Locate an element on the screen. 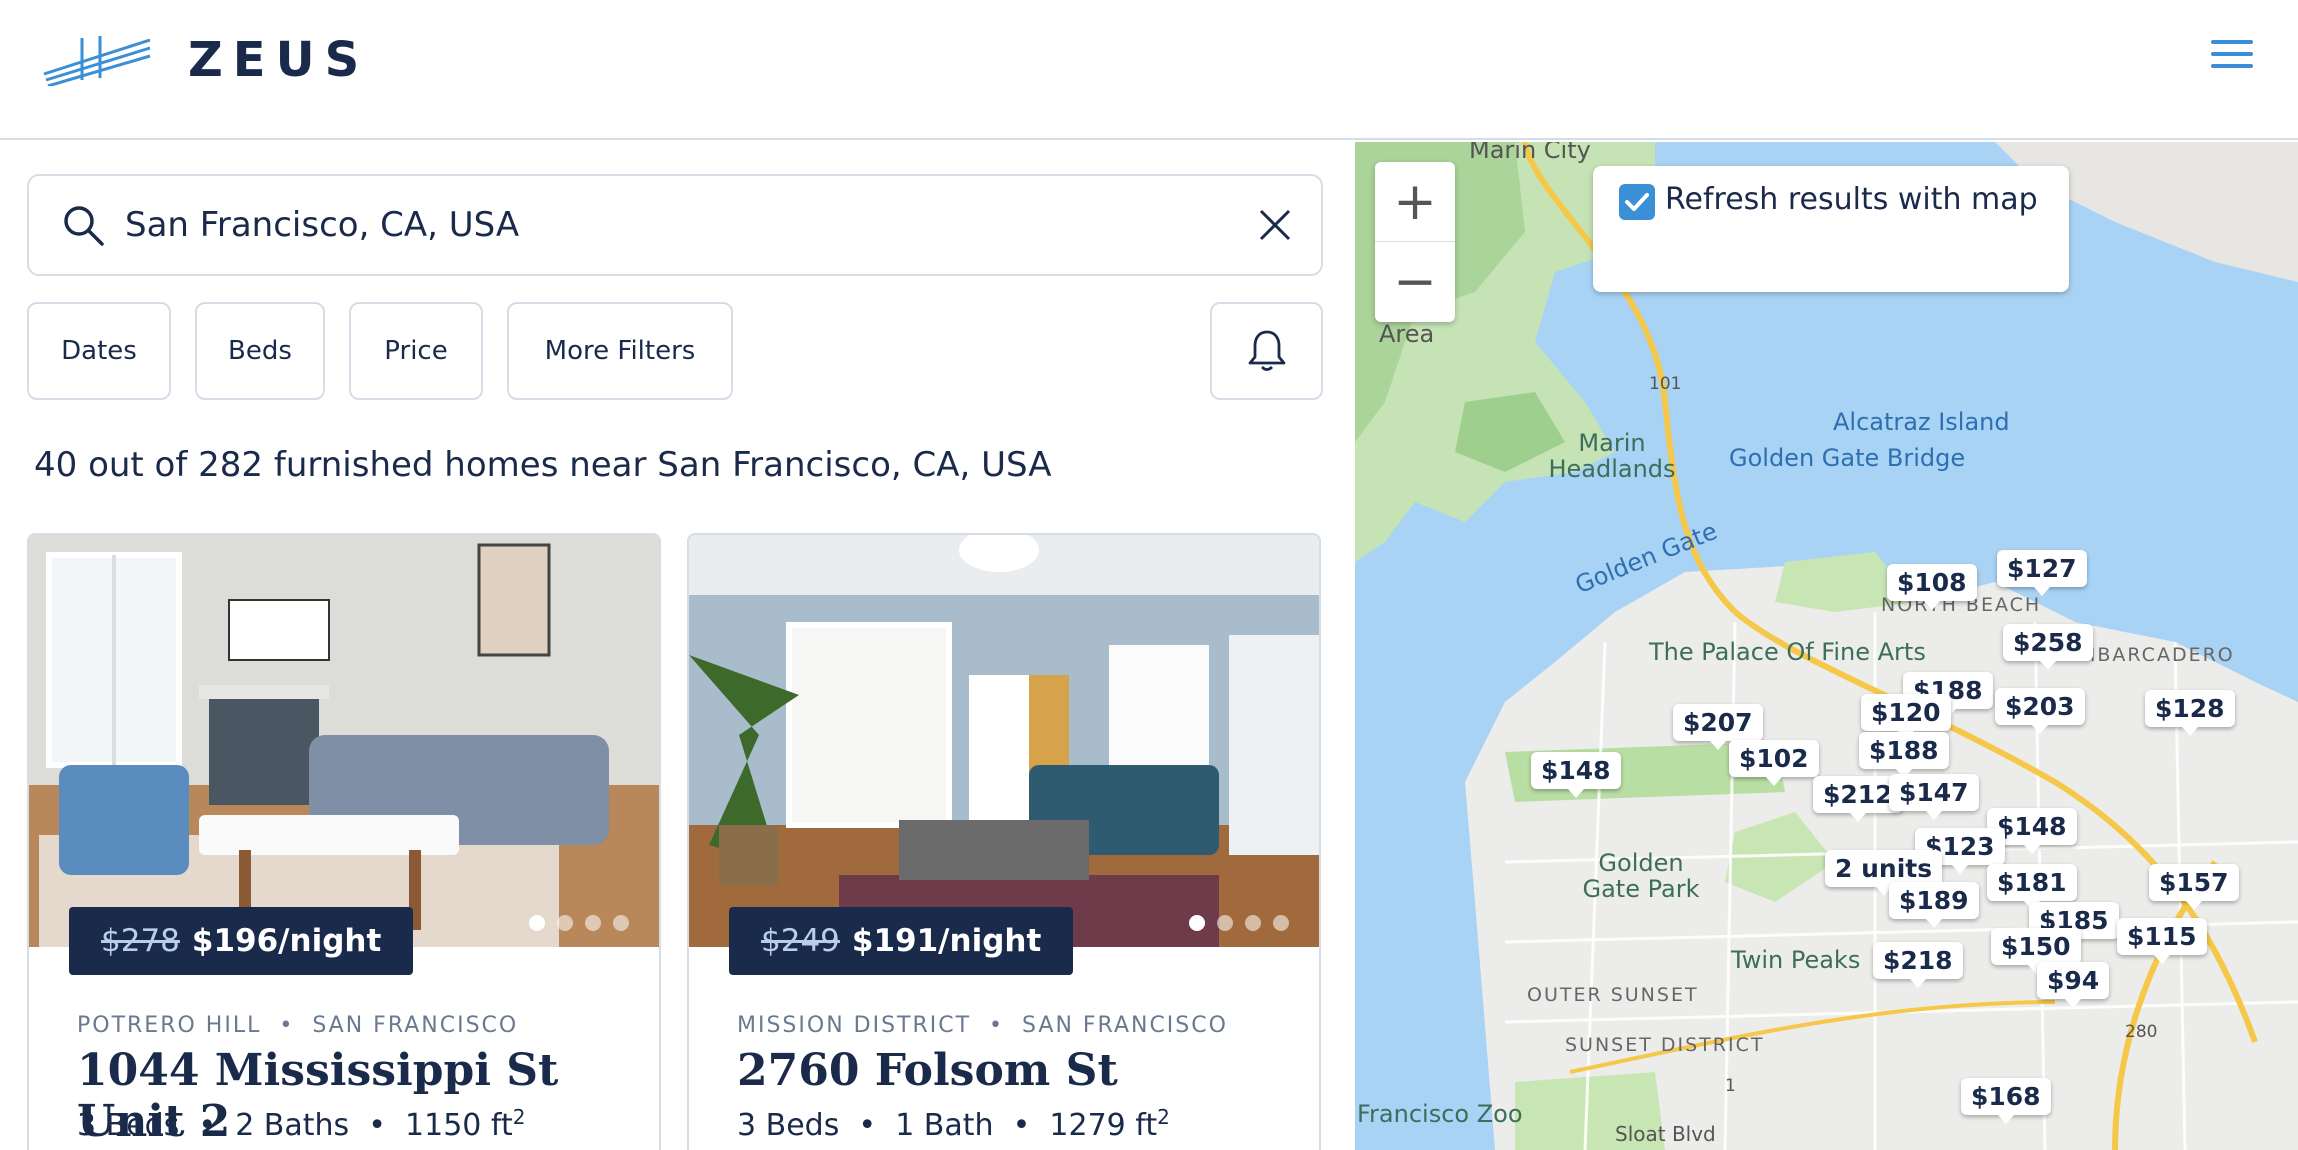  neighborhood-label: POTRERO HILL is located at coordinates (169, 1025).